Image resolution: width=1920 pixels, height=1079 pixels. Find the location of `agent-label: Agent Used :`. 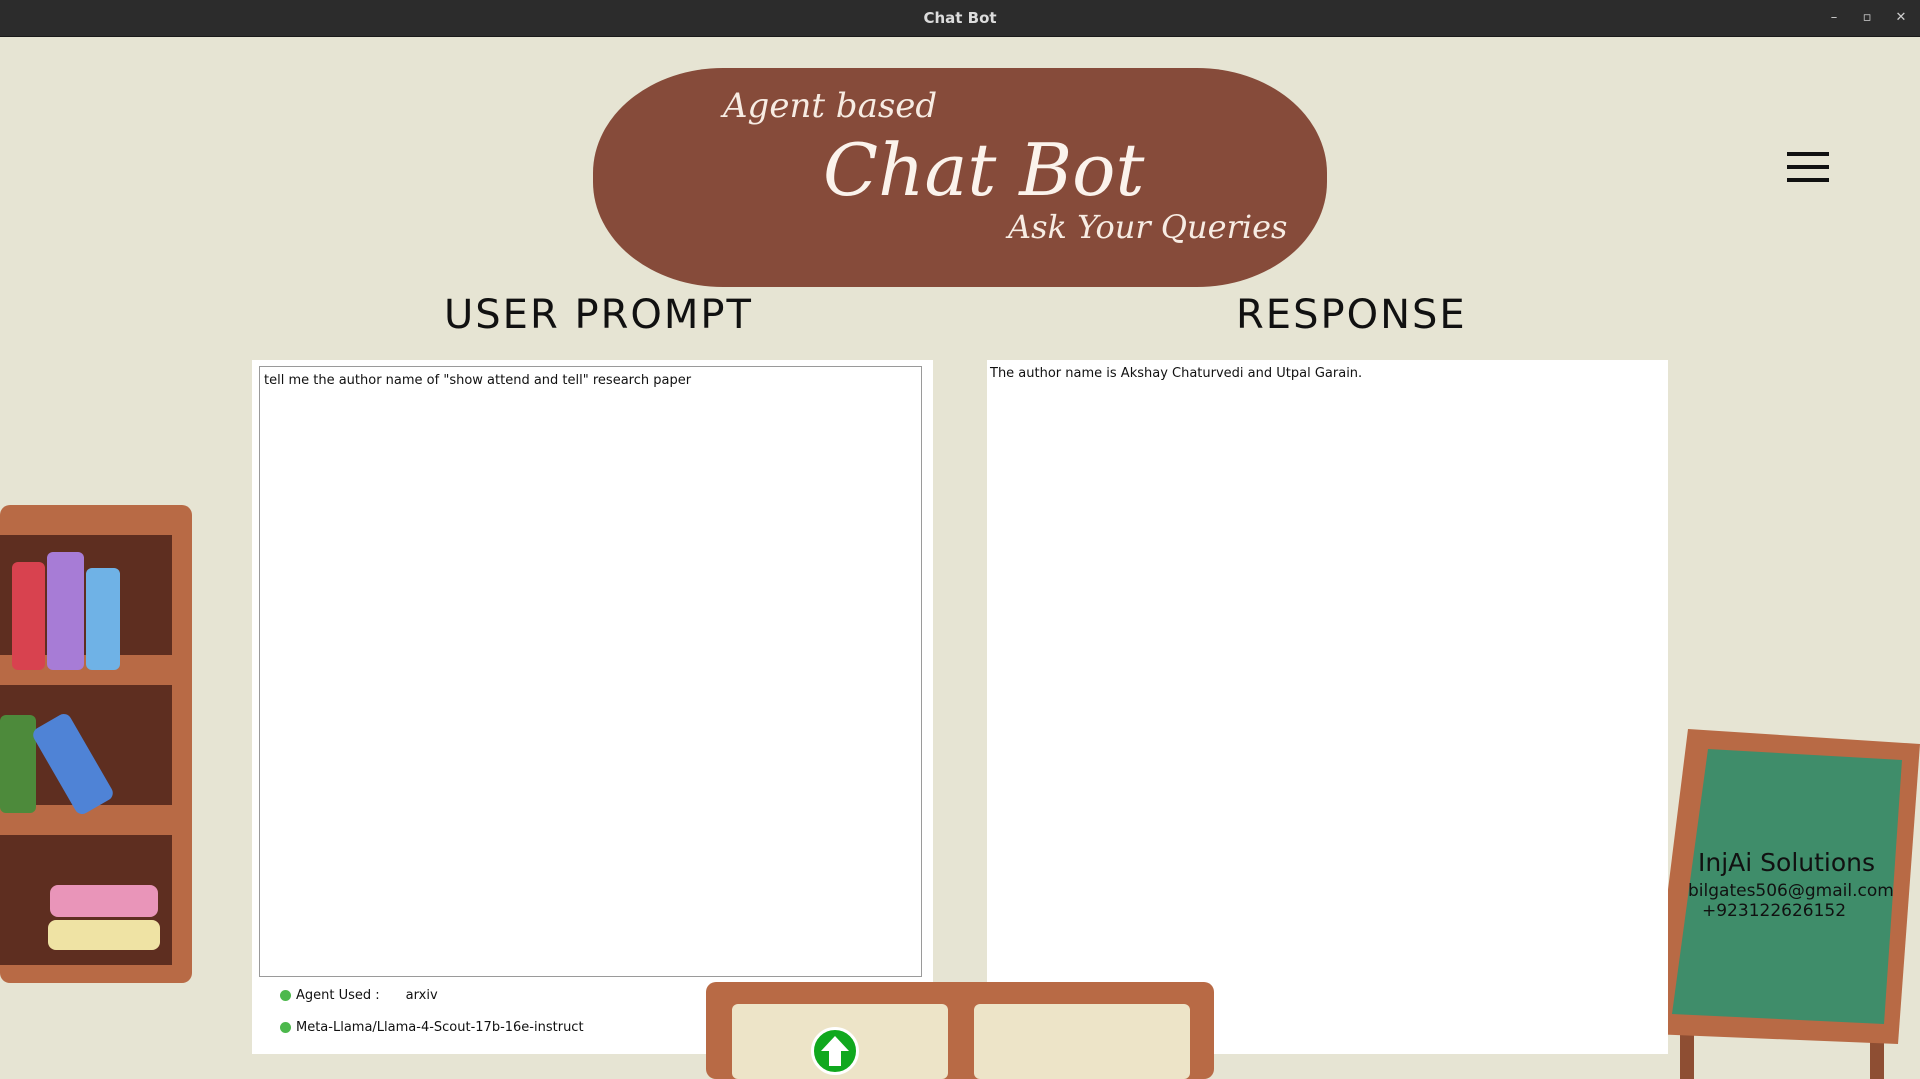

agent-label: Agent Used : is located at coordinates (338, 995).